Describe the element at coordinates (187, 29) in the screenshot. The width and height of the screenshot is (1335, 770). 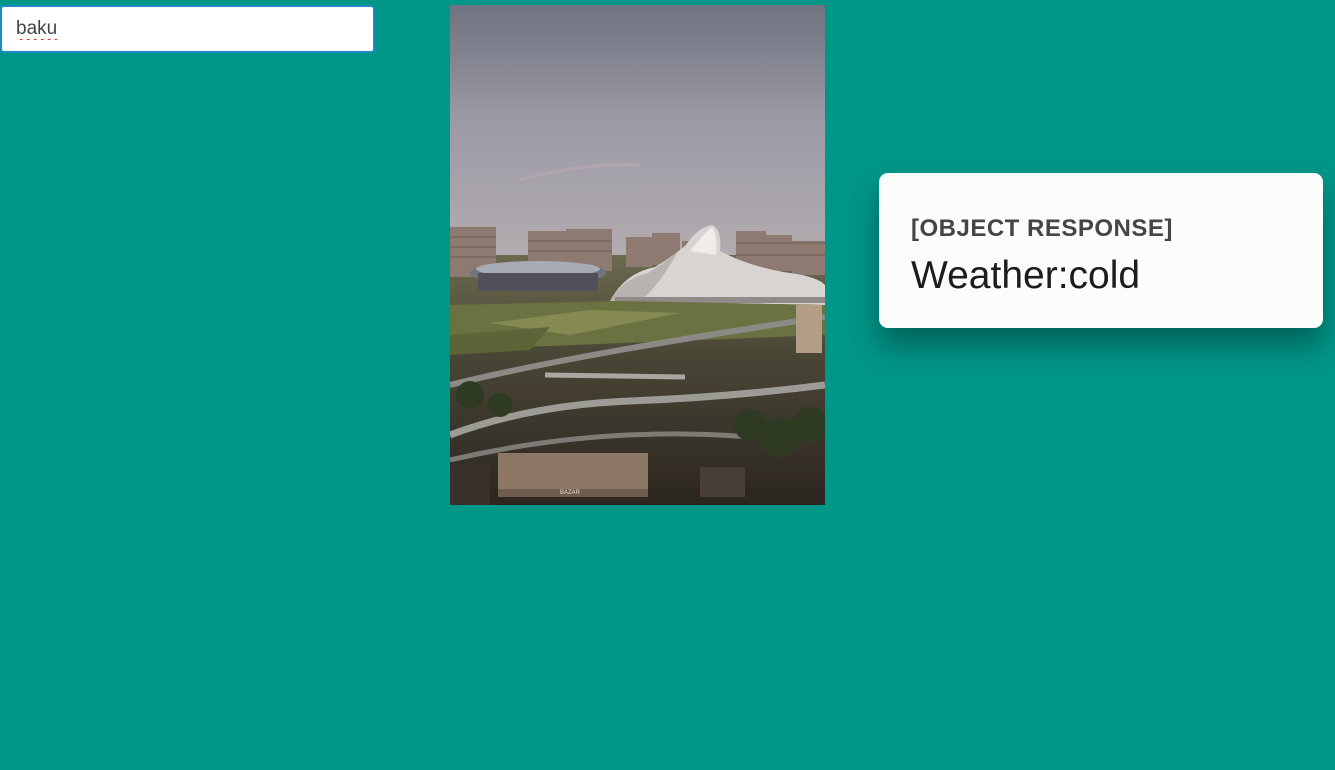
I see `search-input` at that location.